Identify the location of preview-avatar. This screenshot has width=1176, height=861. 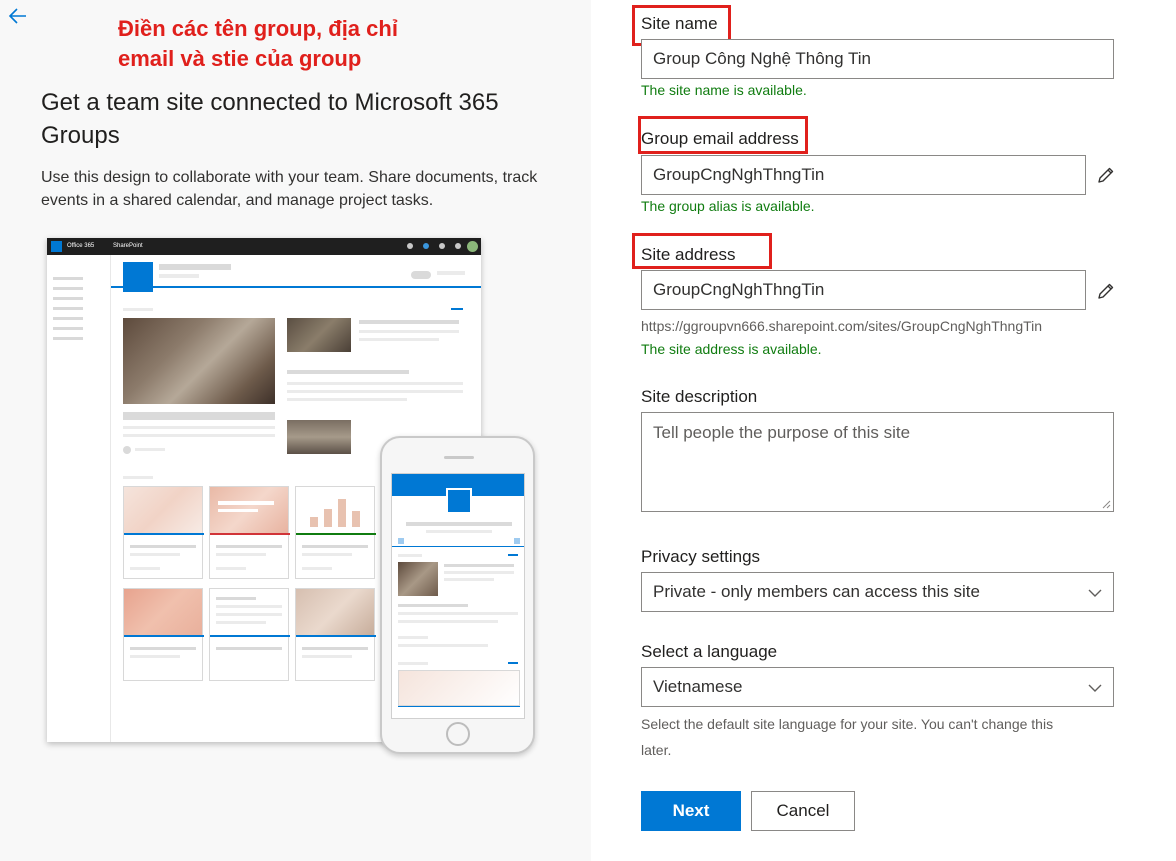
(472, 246).